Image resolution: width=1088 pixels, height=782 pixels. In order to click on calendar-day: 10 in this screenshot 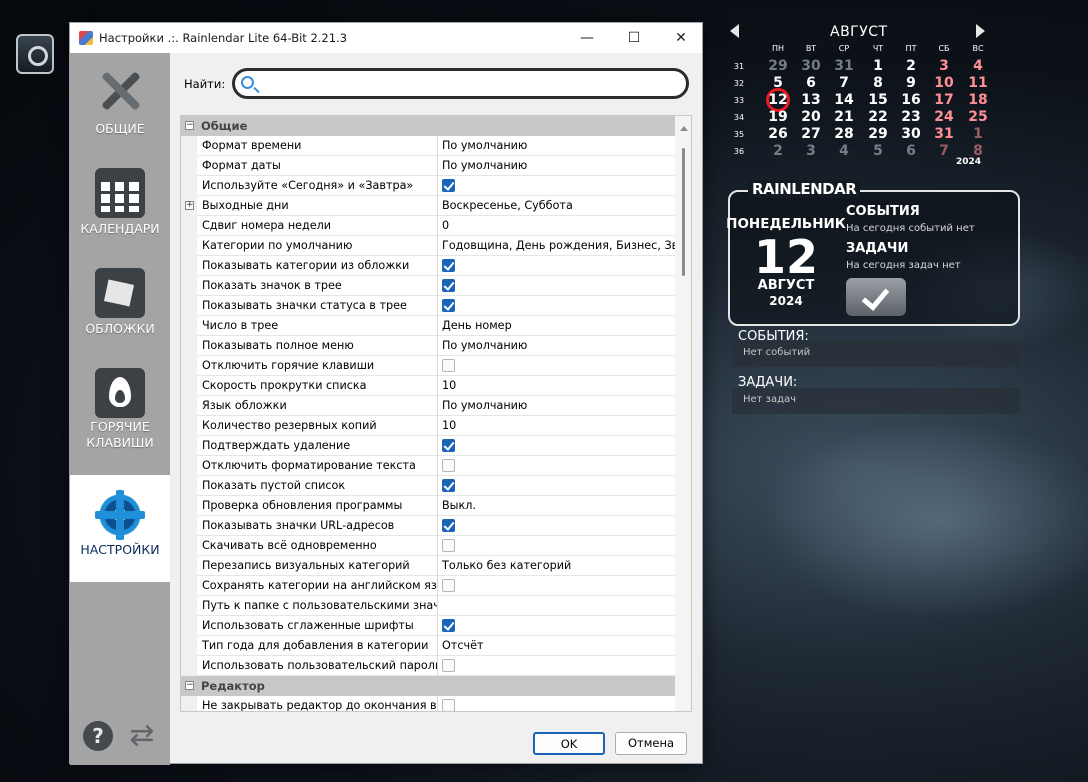, I will do `click(944, 83)`.